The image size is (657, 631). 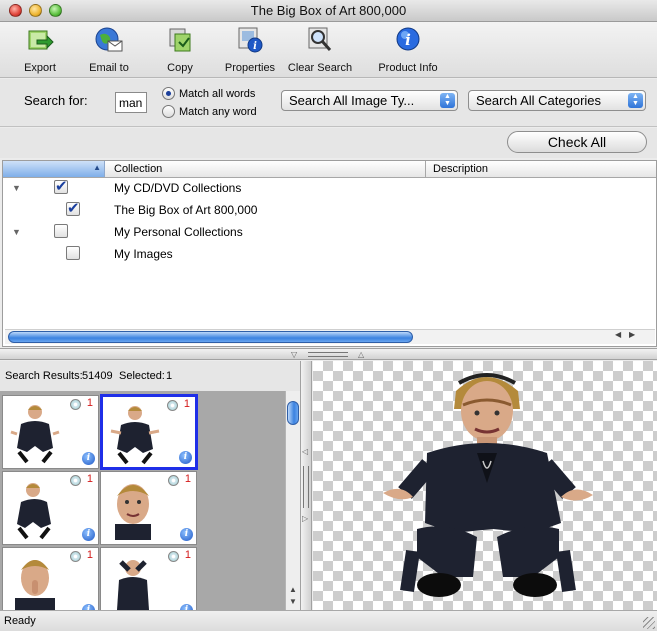 What do you see at coordinates (305, 518) in the screenshot?
I see `collapse-right-icon: ▷` at bounding box center [305, 518].